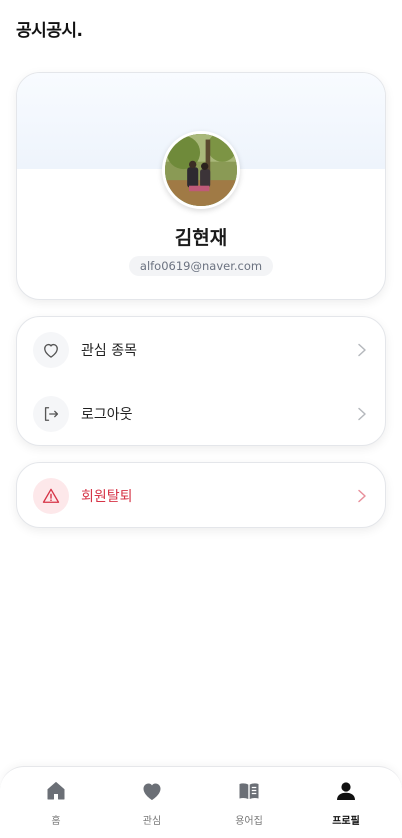  Describe the element at coordinates (152, 821) in the screenshot. I see `nav-label: 관심` at that location.